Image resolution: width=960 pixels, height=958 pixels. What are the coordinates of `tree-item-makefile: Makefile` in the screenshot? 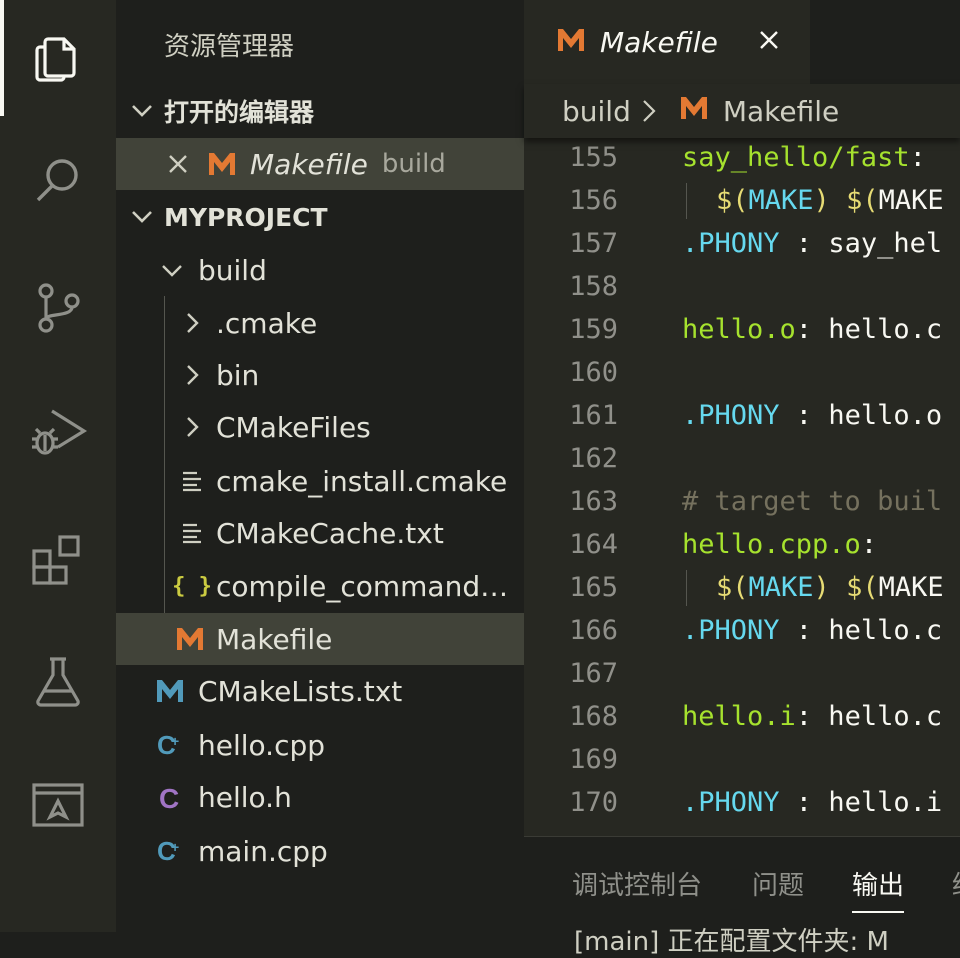 It's located at (320, 639).